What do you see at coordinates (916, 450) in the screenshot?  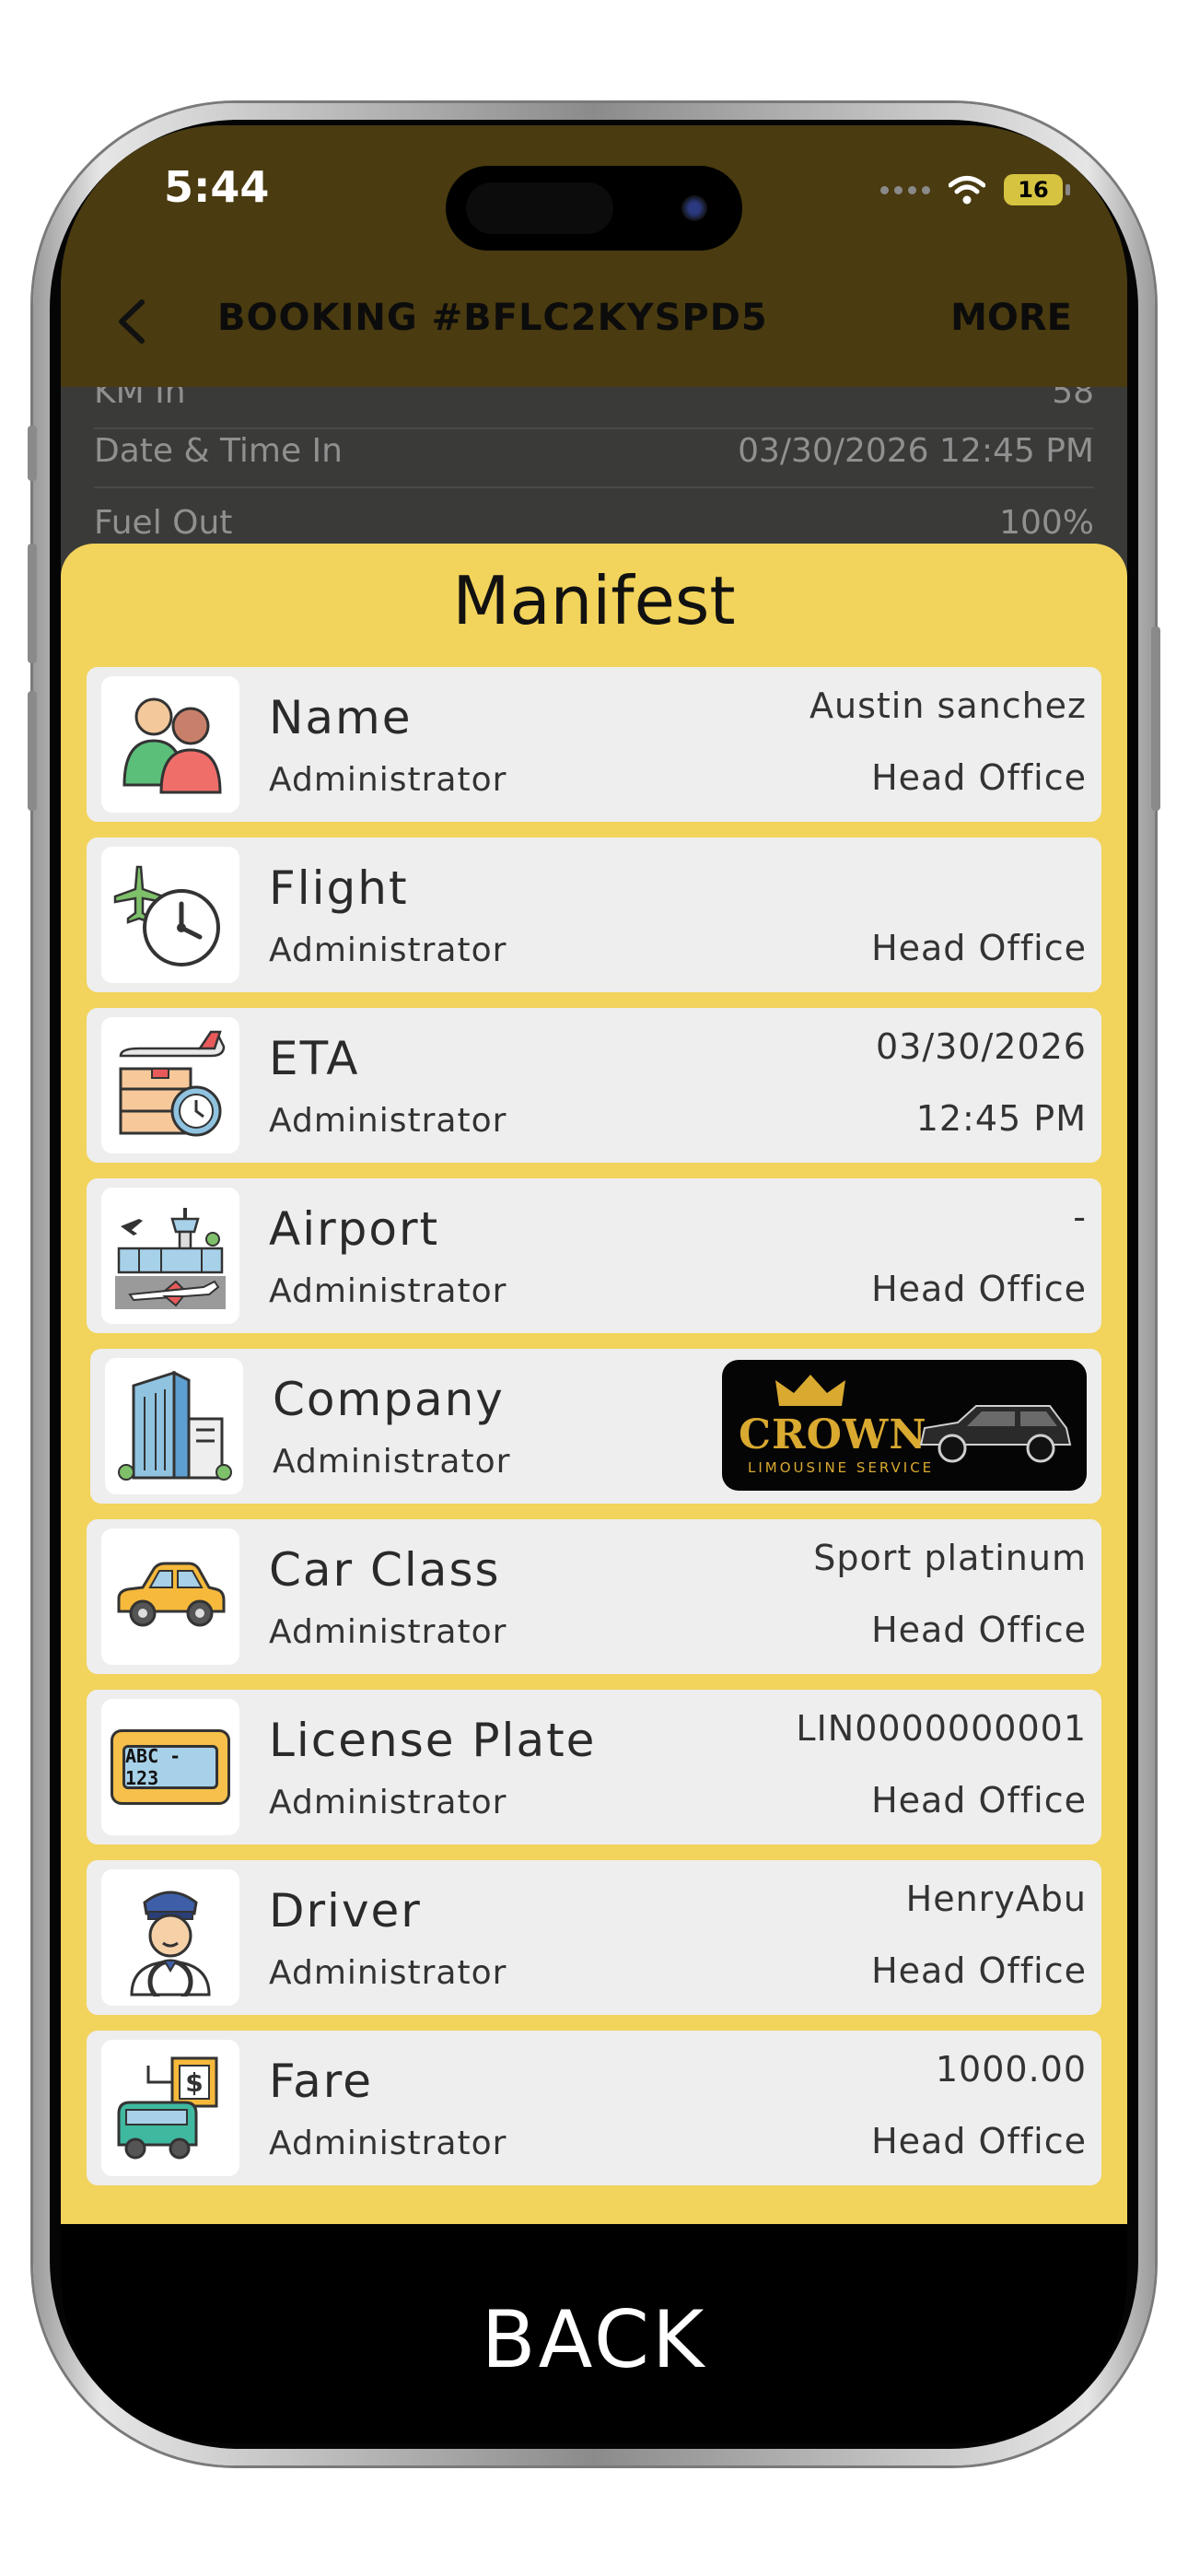 I see `bg-row-value: 03/30/2026 12:45 PM` at bounding box center [916, 450].